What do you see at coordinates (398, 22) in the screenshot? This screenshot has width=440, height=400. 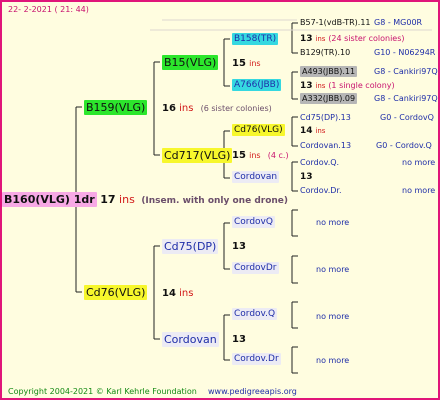 I see `gen4-r1-right: G8 - MG00R` at bounding box center [398, 22].